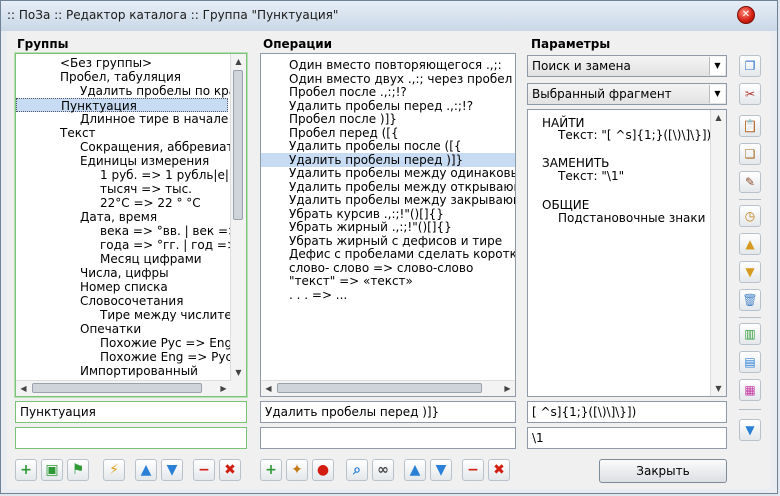 Image resolution: width=780 pixels, height=496 pixels. Describe the element at coordinates (750, 300) in the screenshot. I see `trash-icon: 🗑` at that location.